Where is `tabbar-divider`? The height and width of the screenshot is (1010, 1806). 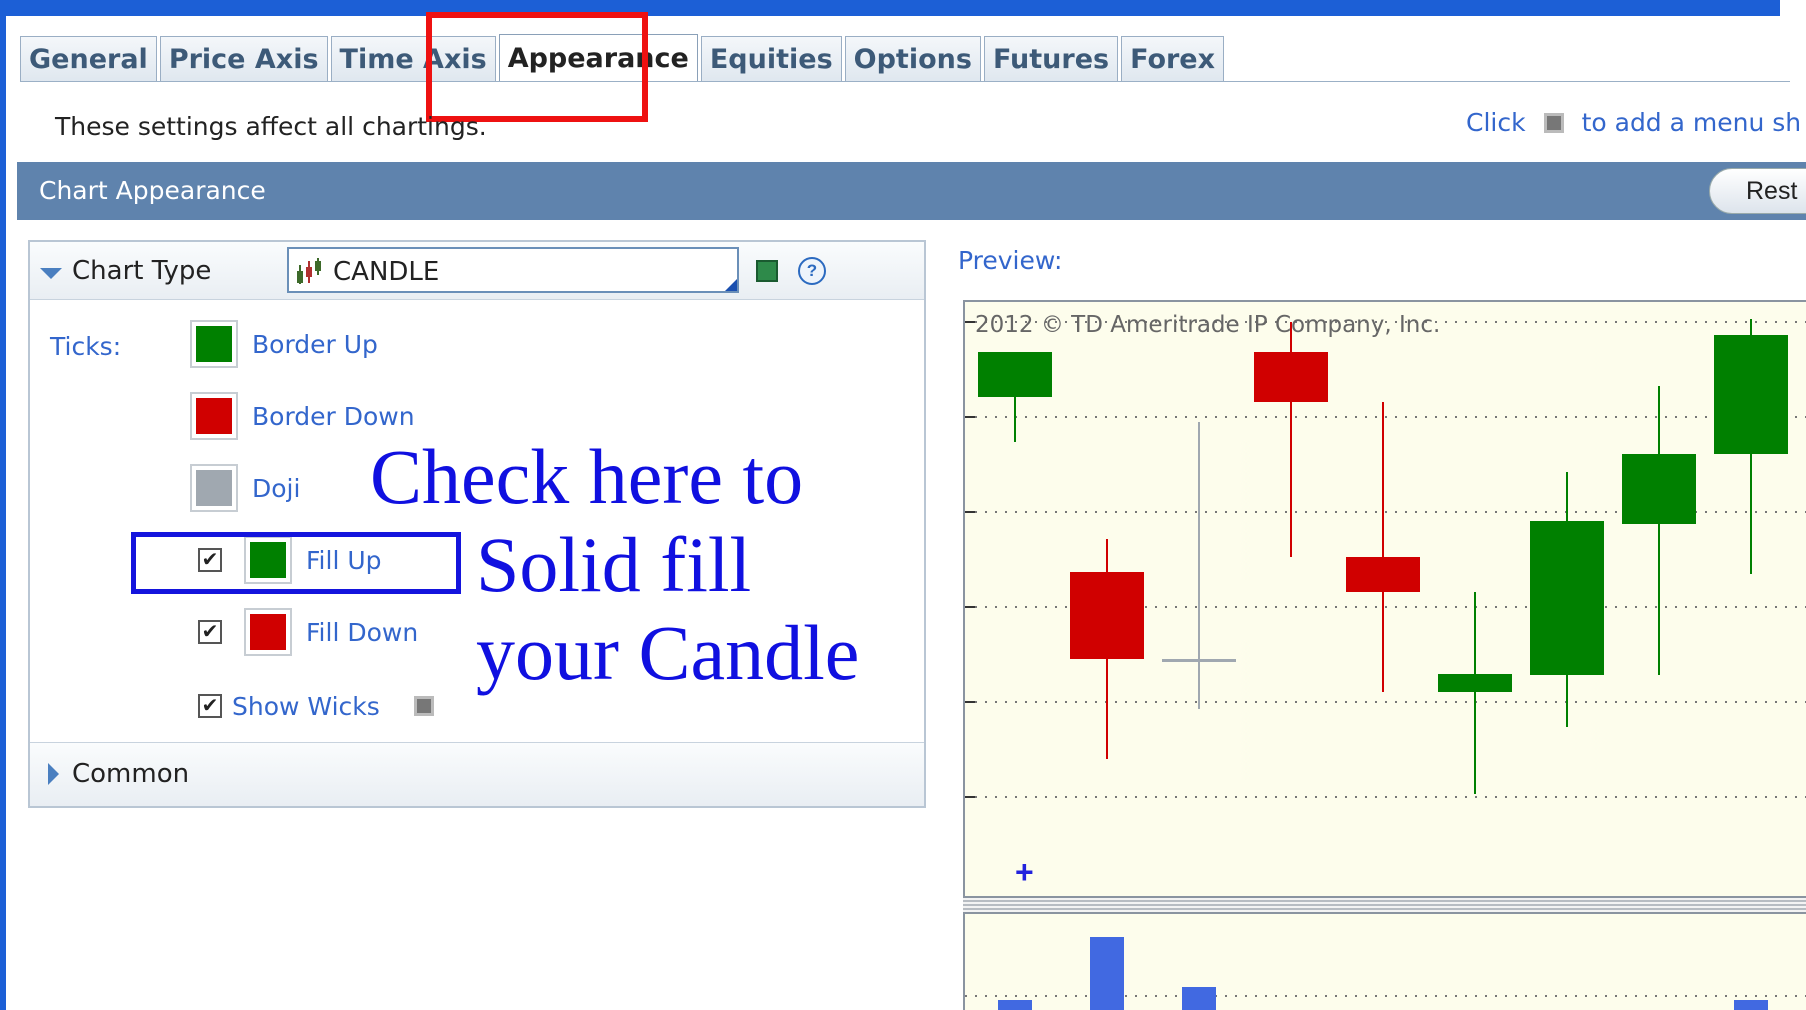 tabbar-divider is located at coordinates (905, 81).